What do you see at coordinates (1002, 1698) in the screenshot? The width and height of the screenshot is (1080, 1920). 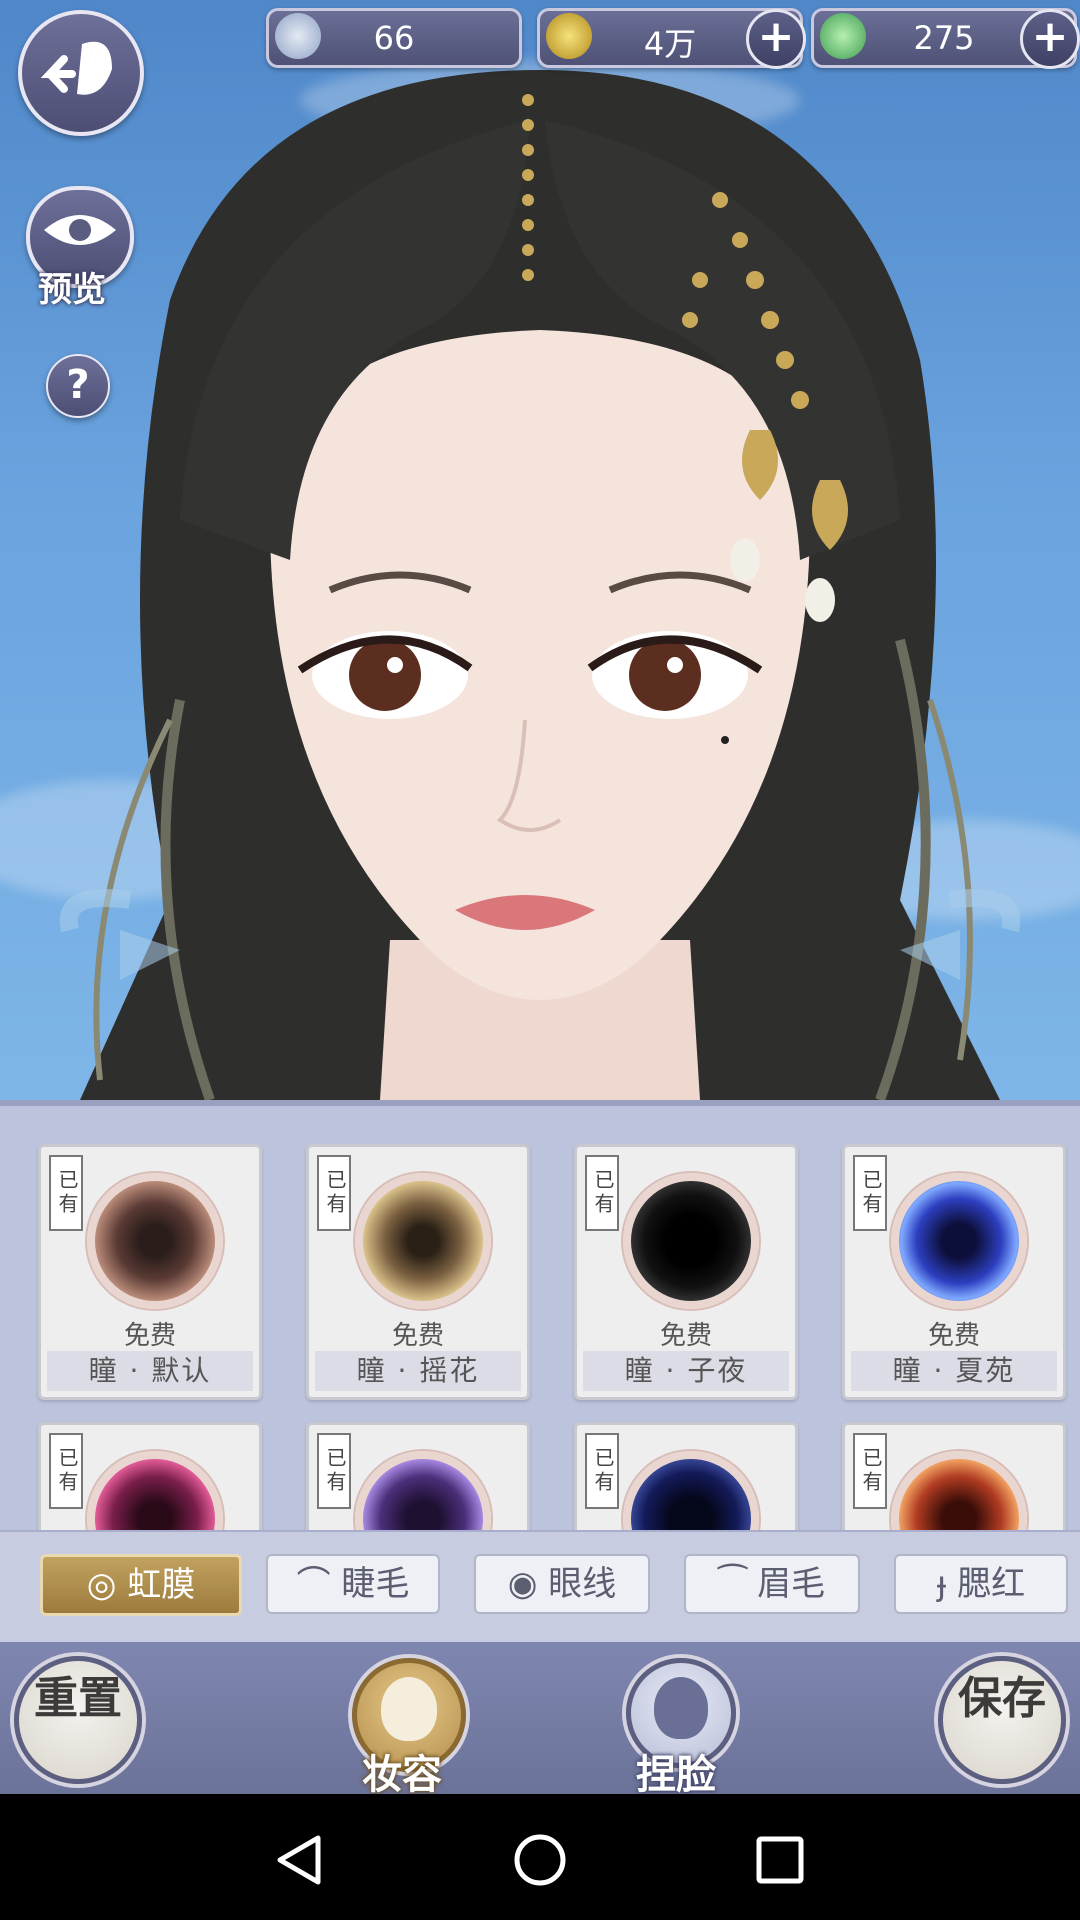 I see `save-label: 保存` at bounding box center [1002, 1698].